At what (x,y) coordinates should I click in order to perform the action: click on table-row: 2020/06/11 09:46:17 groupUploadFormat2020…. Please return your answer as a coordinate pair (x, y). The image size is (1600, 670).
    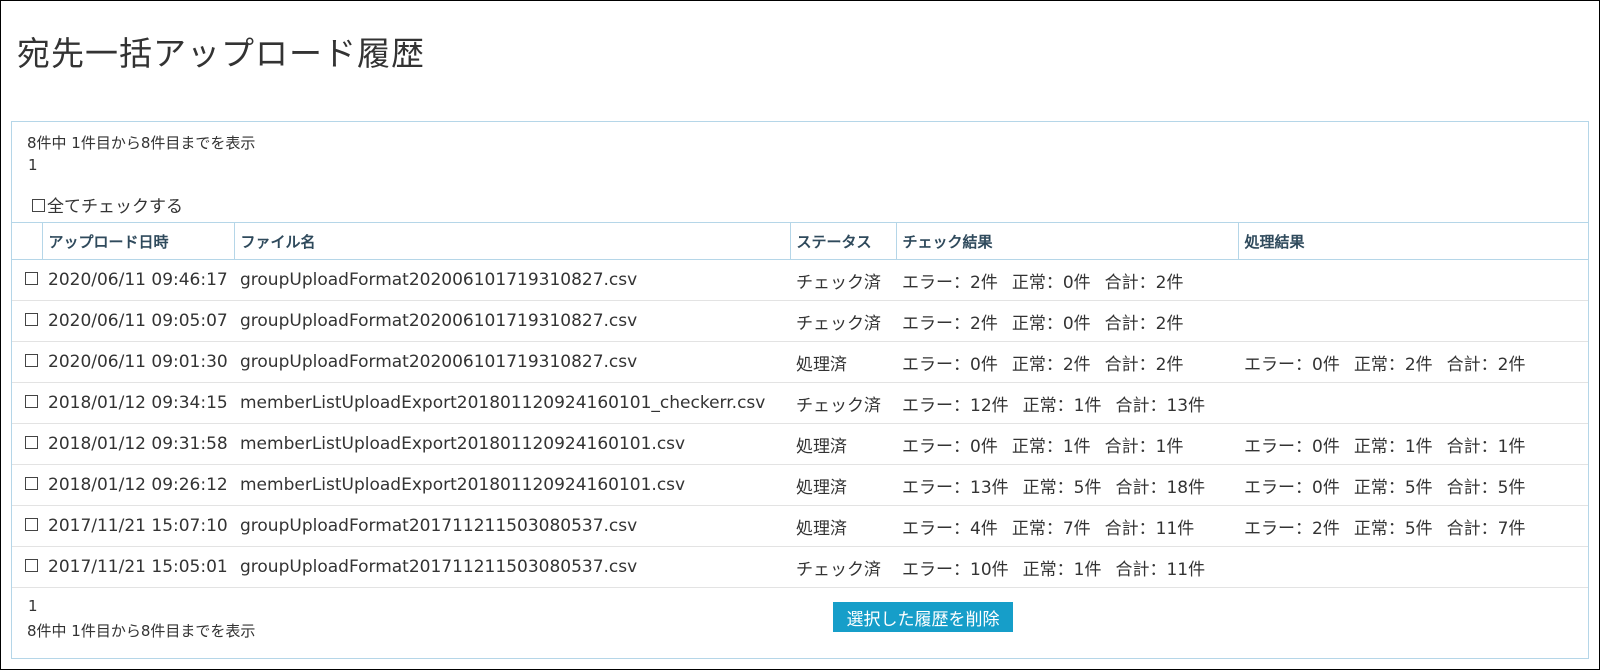
    Looking at the image, I should click on (800, 280).